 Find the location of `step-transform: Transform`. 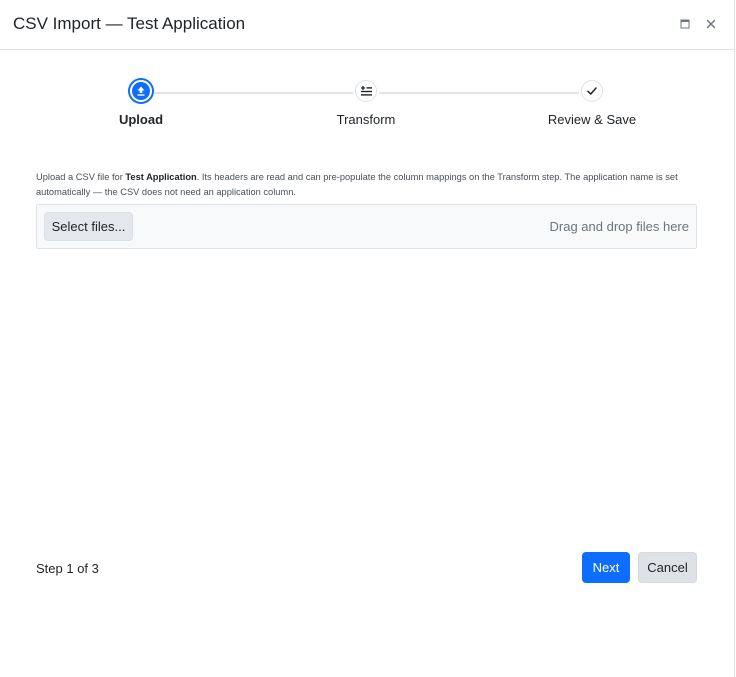

step-transform: Transform is located at coordinates (366, 102).